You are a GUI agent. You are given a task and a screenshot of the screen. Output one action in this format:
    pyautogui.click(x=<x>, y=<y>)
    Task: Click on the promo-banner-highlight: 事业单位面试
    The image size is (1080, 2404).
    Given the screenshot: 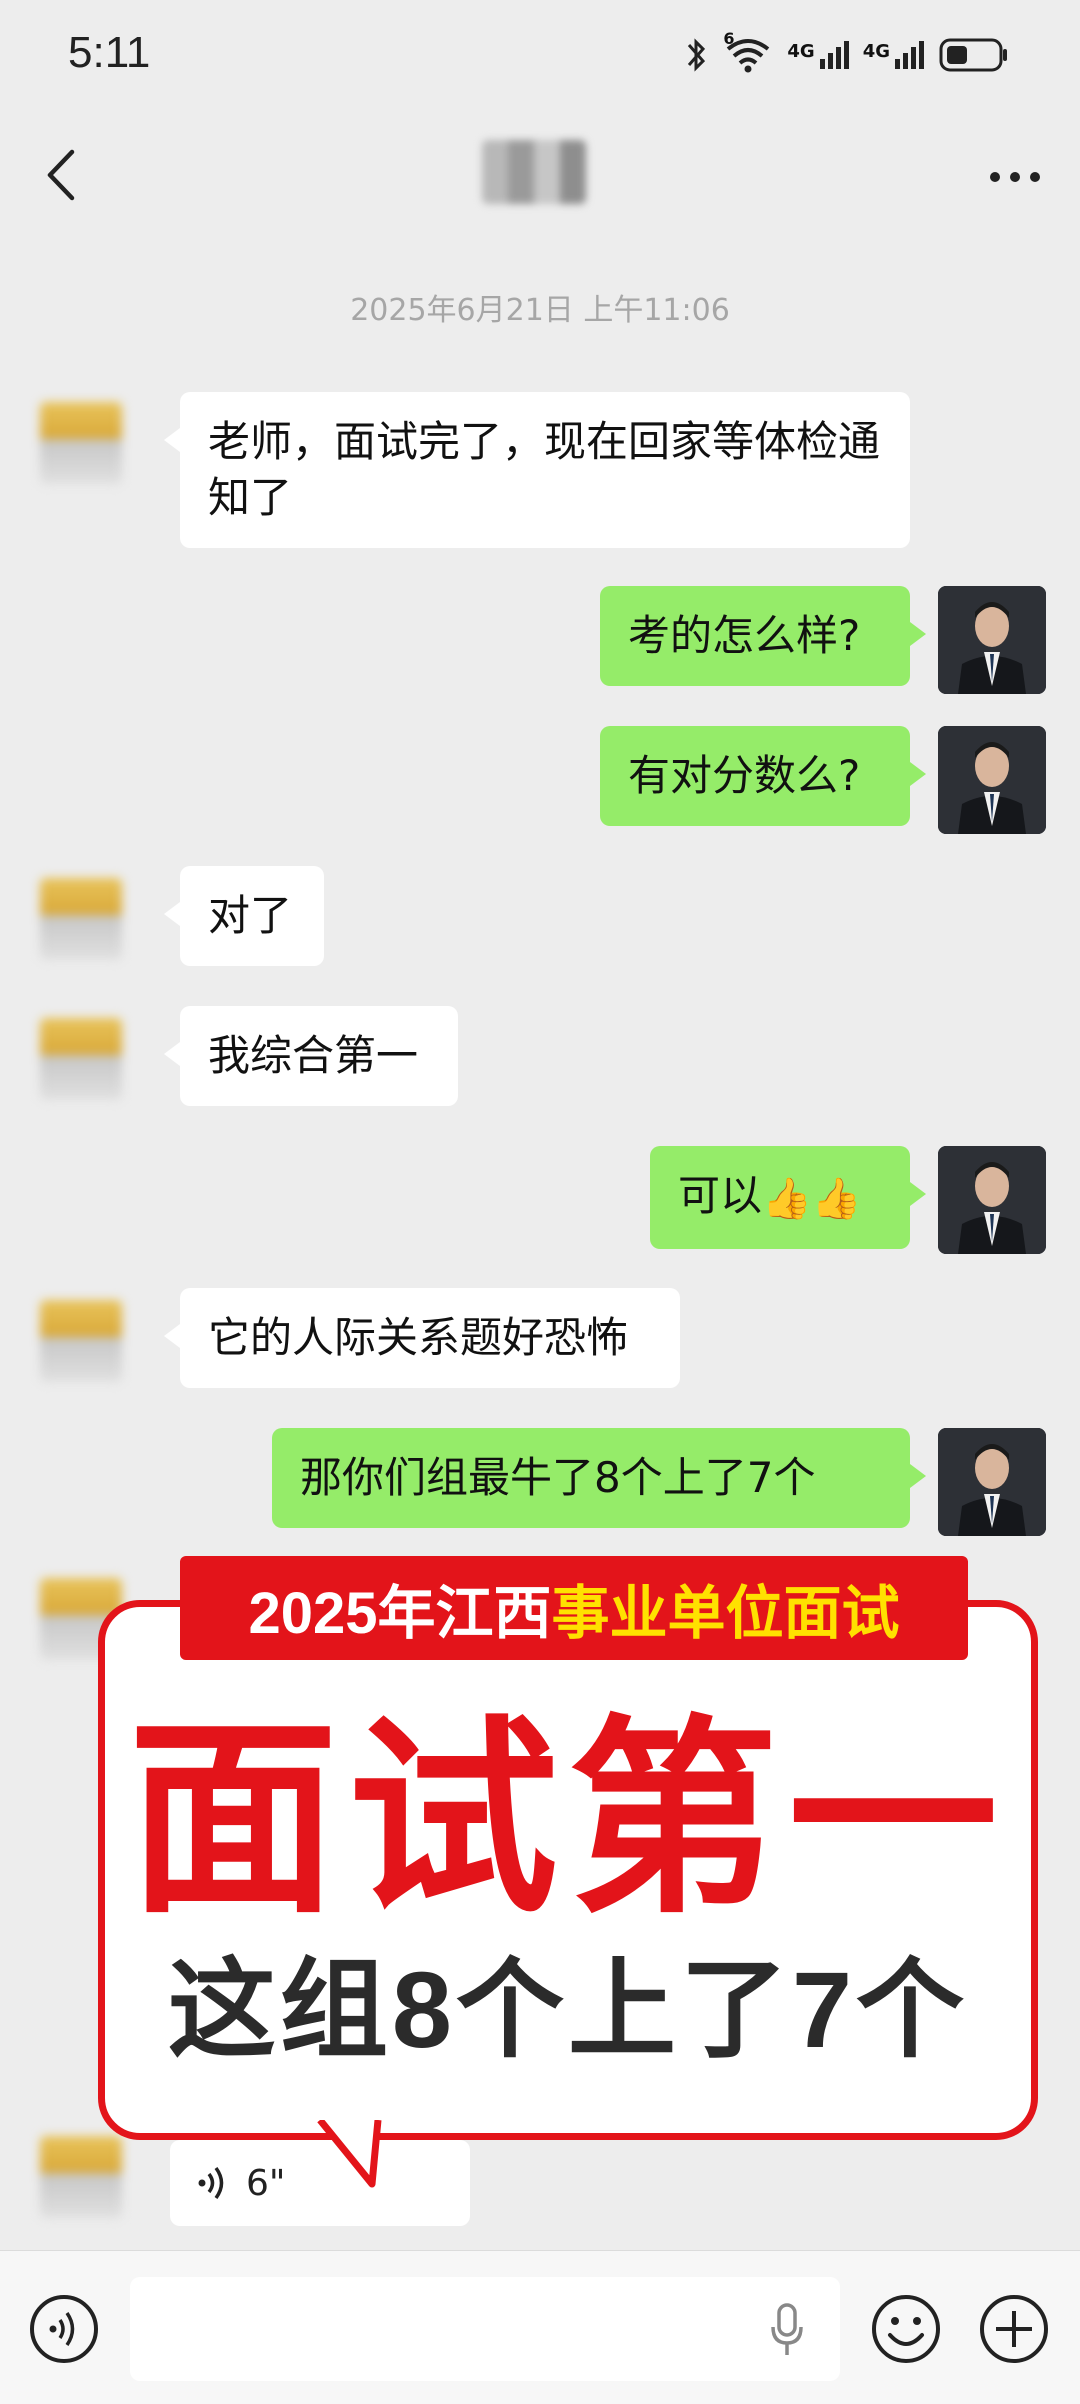 What is the action you would take?
    pyautogui.click(x=725, y=1613)
    